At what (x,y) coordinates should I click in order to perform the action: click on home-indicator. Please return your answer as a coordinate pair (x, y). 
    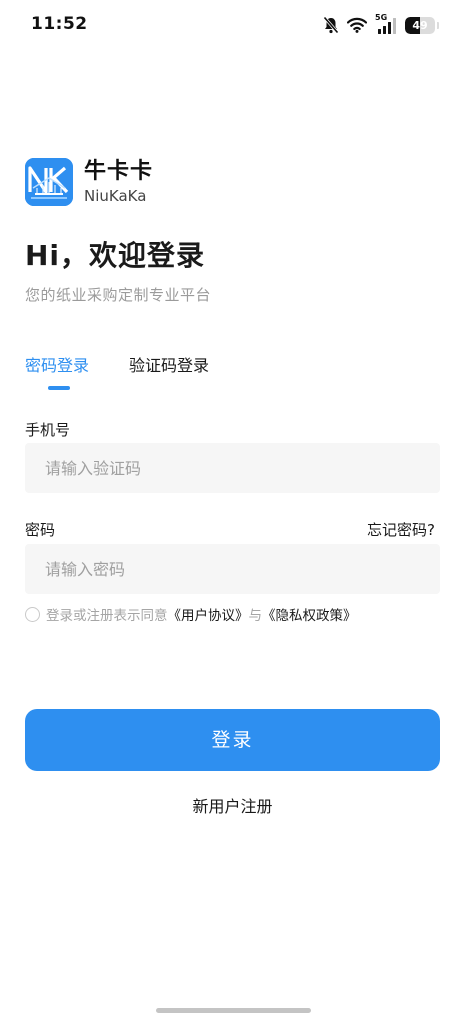
    Looking at the image, I should click on (233, 1010).